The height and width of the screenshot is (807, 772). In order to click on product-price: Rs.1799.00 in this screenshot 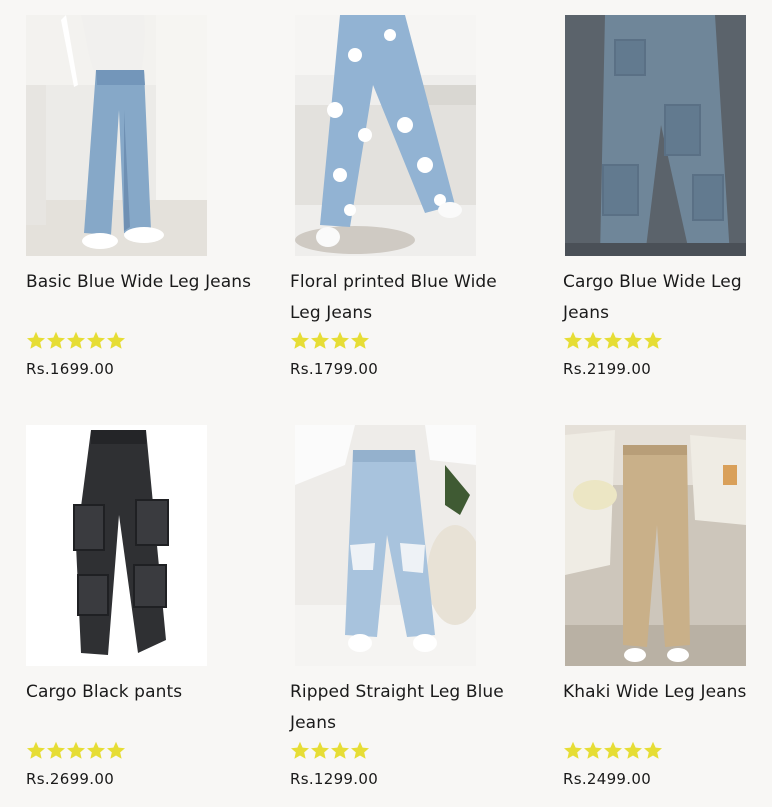, I will do `click(334, 369)`.